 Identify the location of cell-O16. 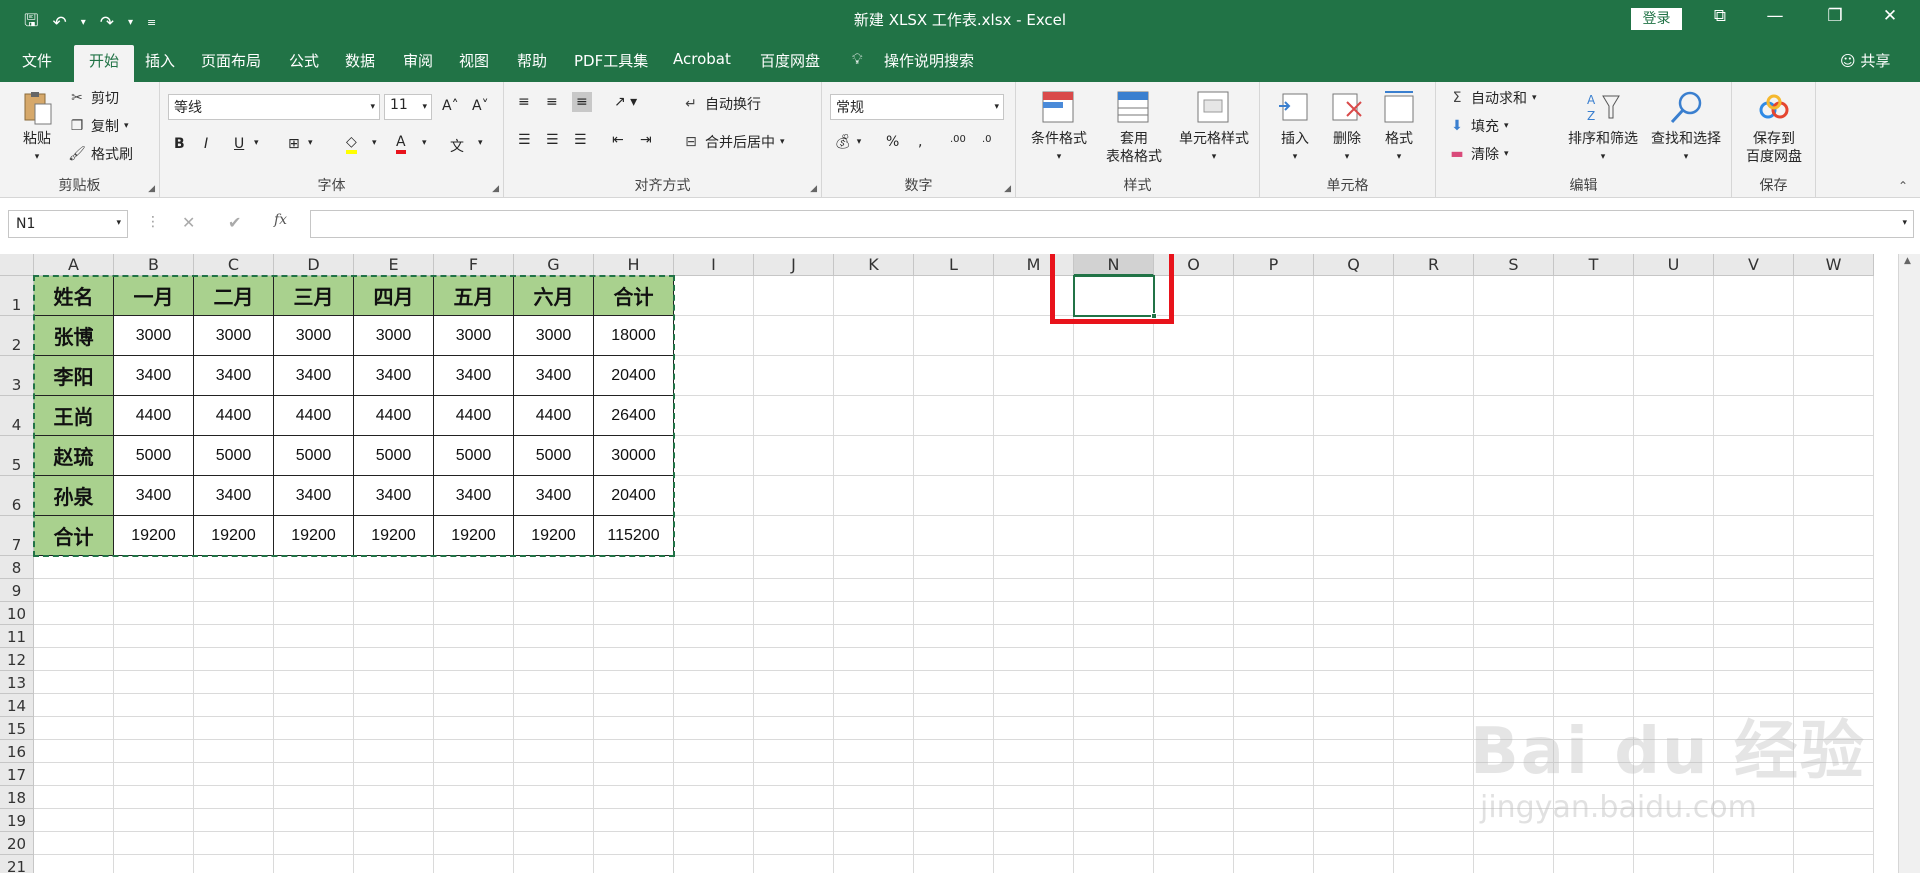
(1194, 751).